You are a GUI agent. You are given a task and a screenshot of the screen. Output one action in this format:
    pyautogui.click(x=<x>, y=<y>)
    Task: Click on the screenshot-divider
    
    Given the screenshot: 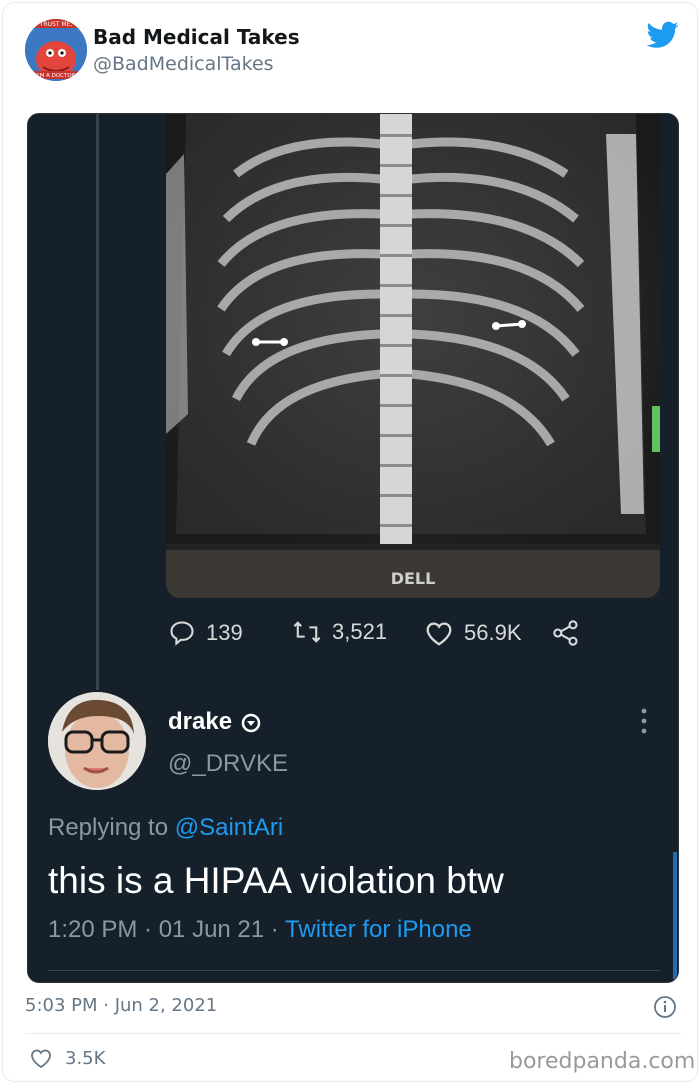 What is the action you would take?
    pyautogui.click(x=354, y=970)
    